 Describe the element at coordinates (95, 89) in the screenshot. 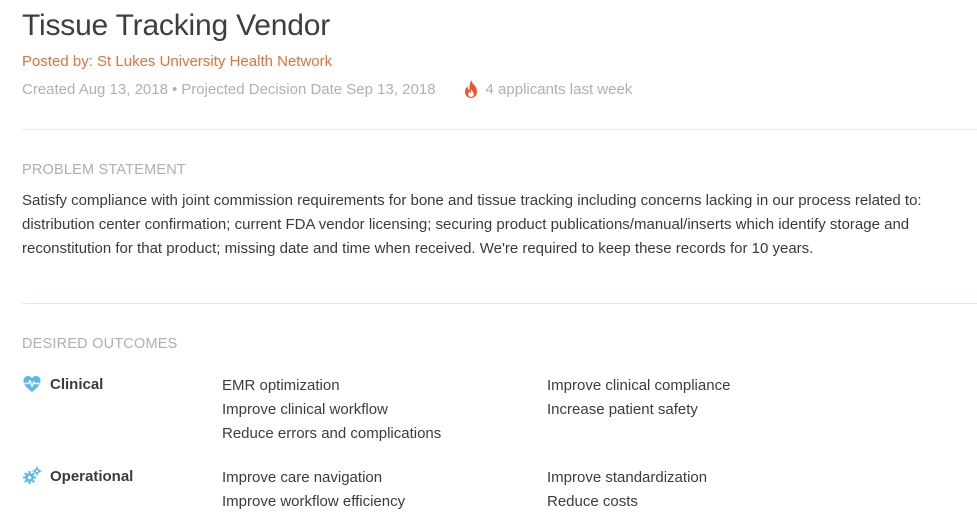

I see `created-date: Created Aug 13, 2018` at that location.